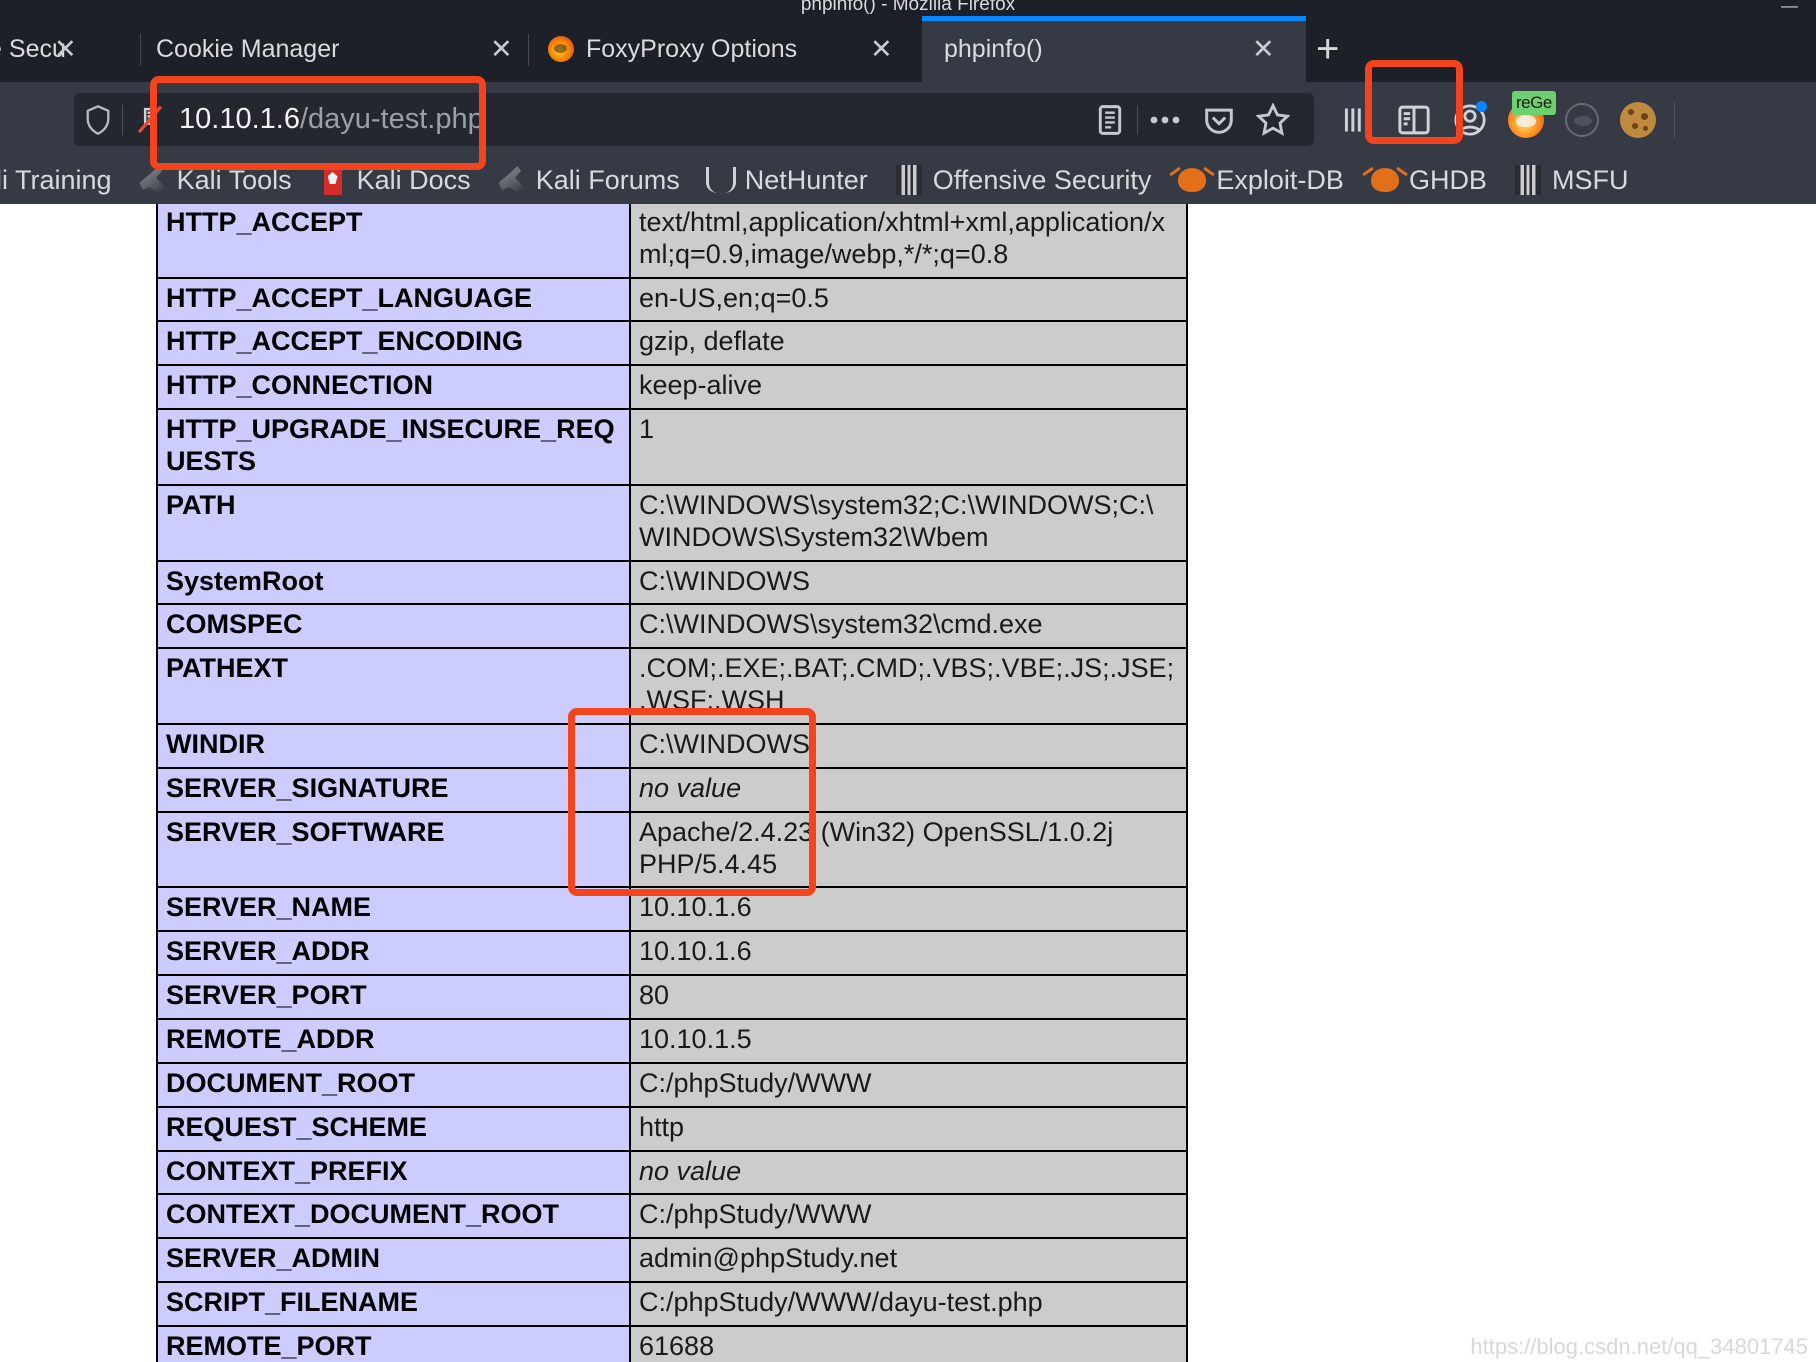  Describe the element at coordinates (672, 1343) in the screenshot. I see `table-row: REMOTE_PORT 61688` at that location.